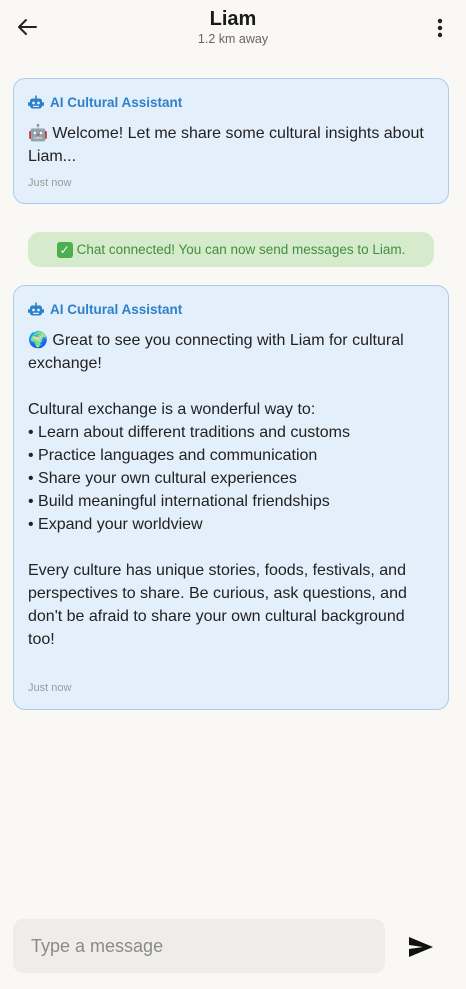 The image size is (466, 989). Describe the element at coordinates (233, 39) in the screenshot. I see `contact-distance: 1.2 km away` at that location.